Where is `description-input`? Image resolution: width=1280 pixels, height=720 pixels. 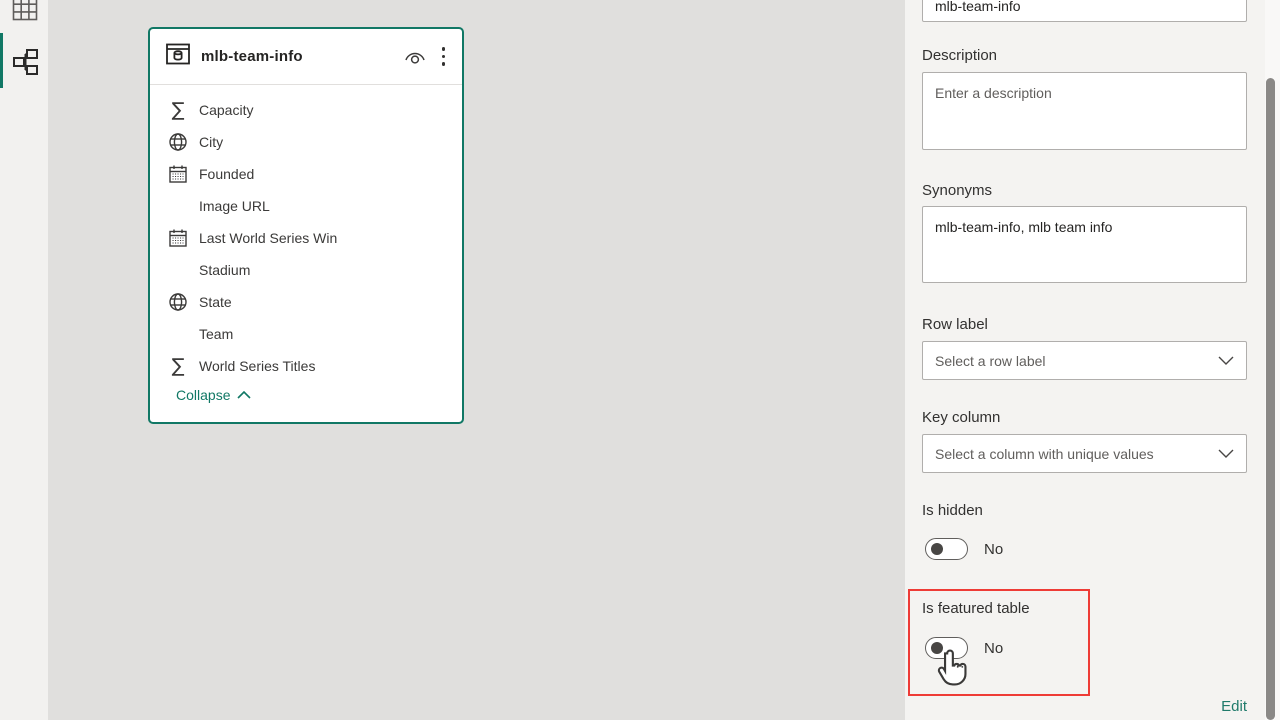 description-input is located at coordinates (1084, 111).